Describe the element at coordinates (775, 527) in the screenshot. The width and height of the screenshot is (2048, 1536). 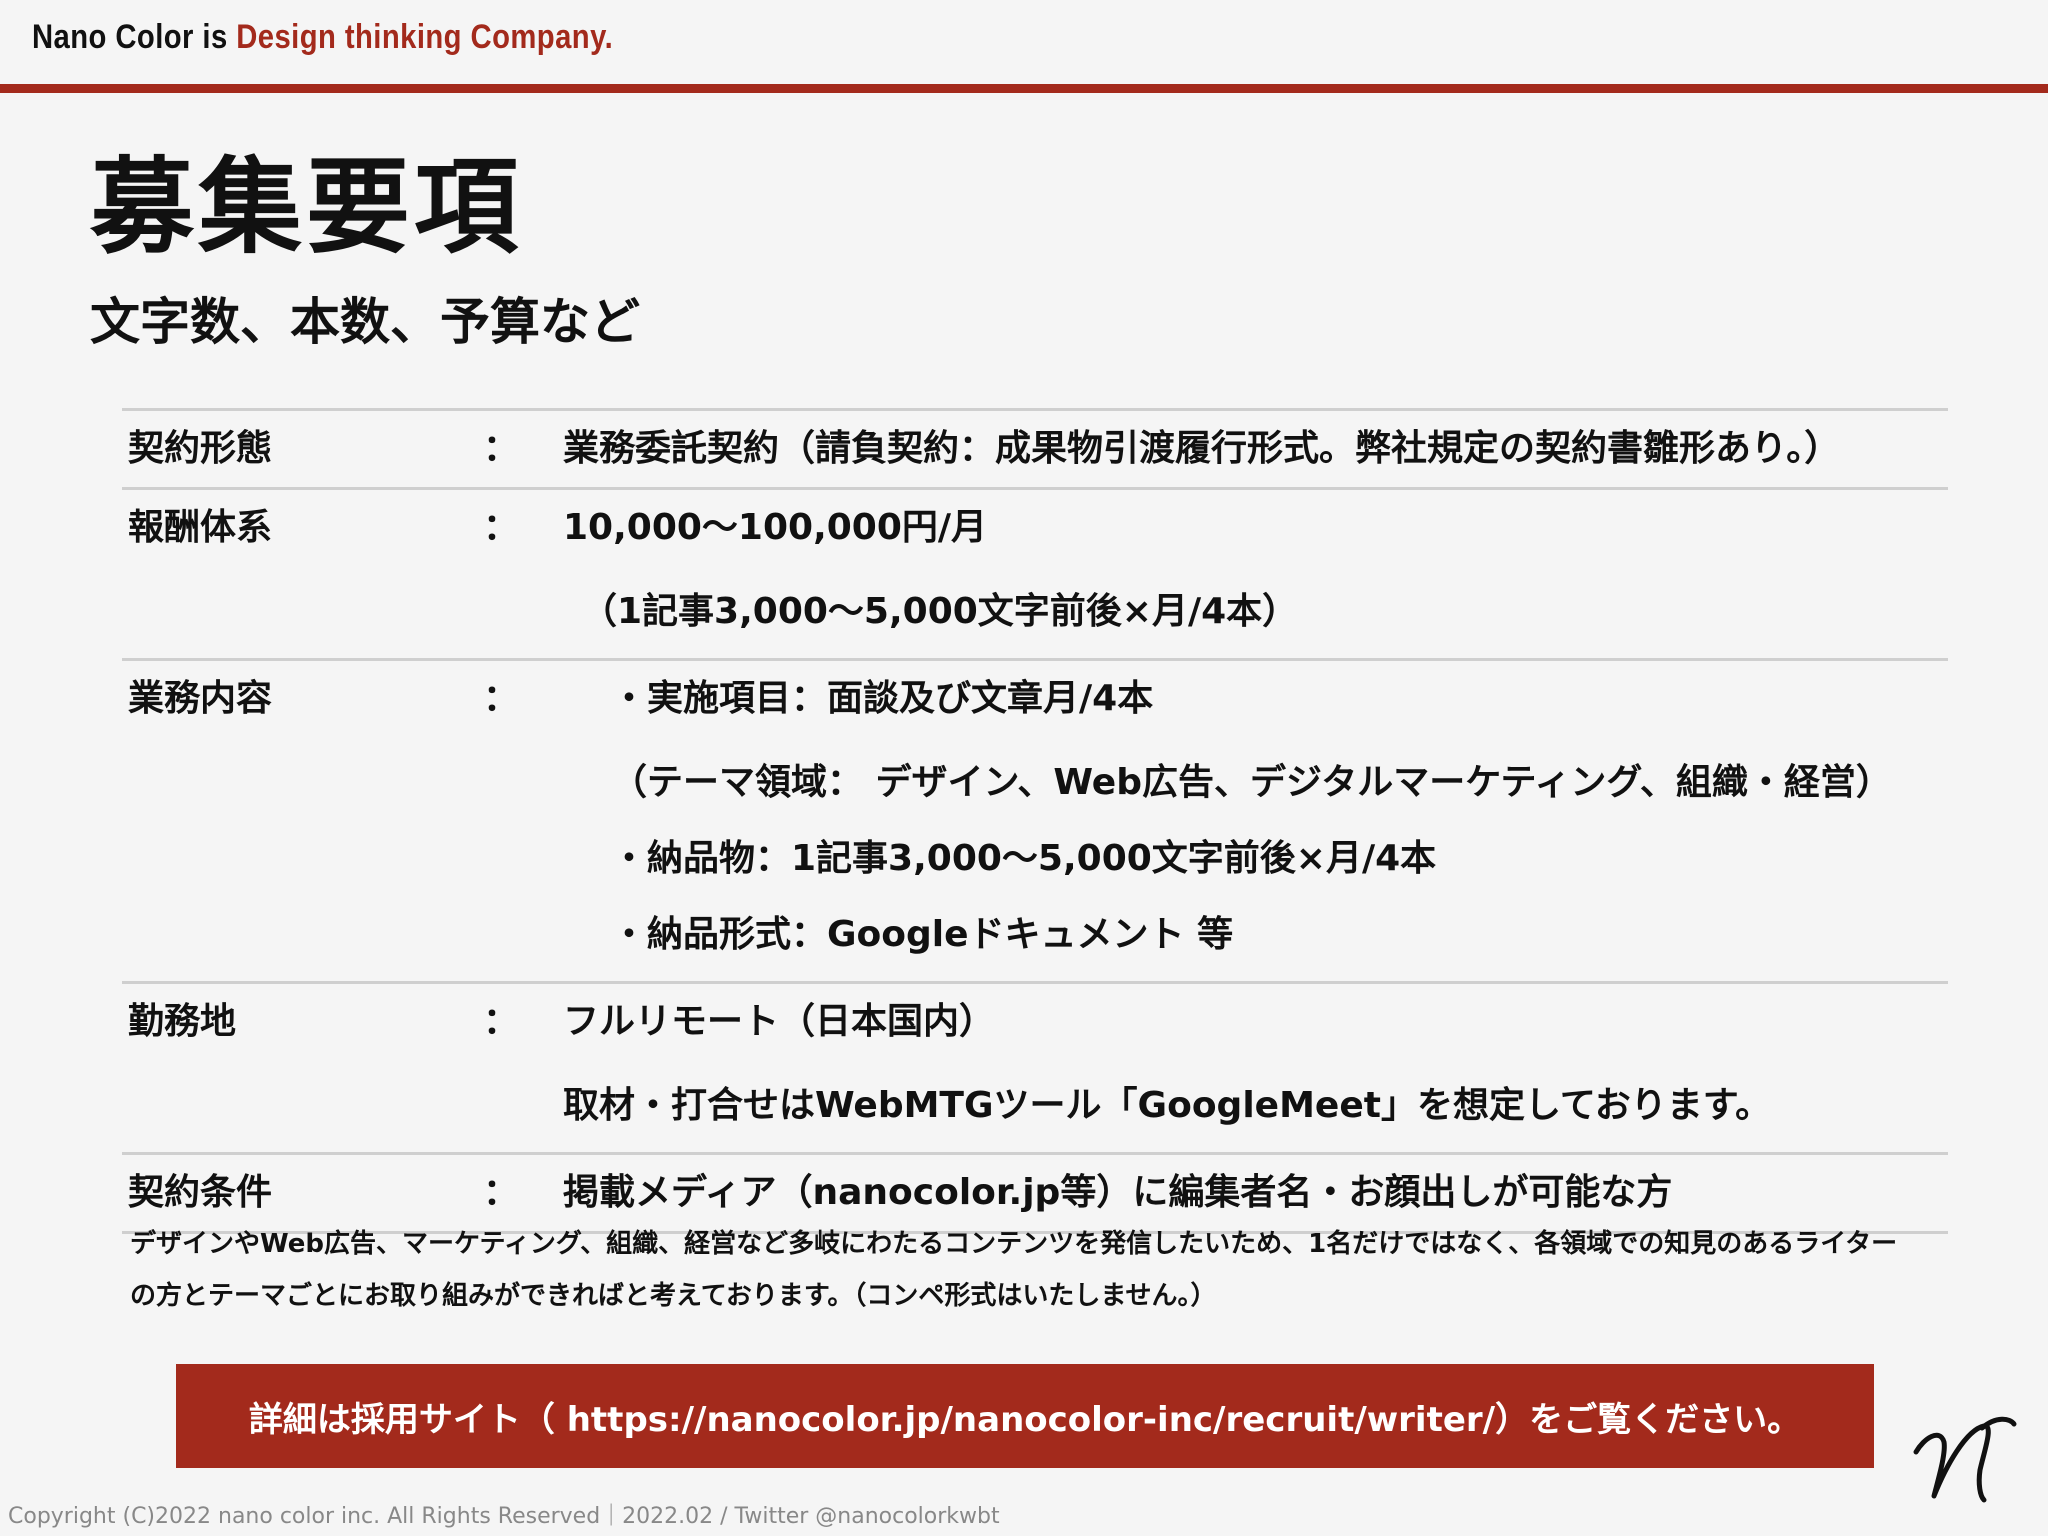
I see `terms-value-line: 10,000～100,000円/月` at that location.